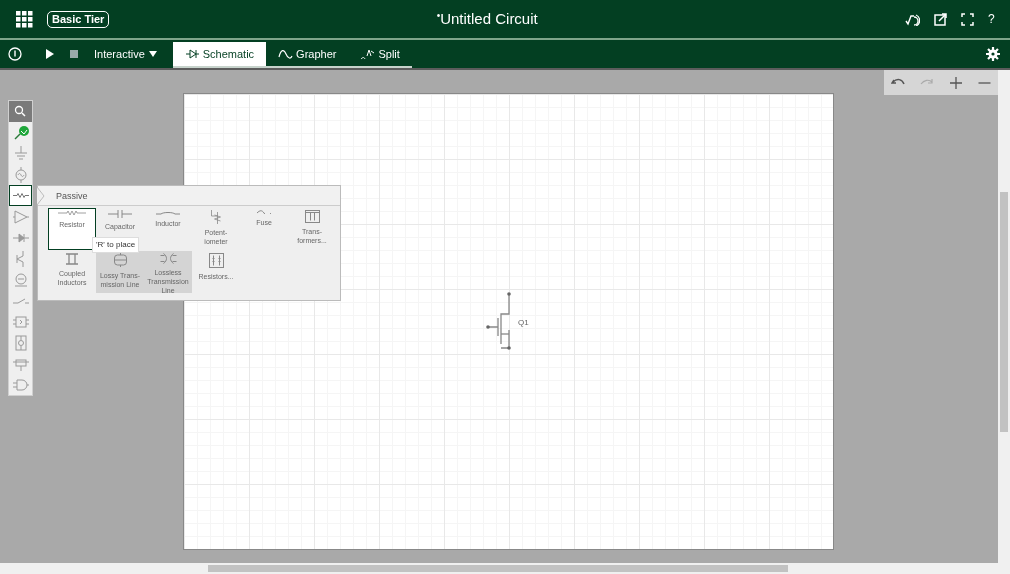 This screenshot has height=574, width=1010. I want to click on fullscreen-button, so click(967, 19).